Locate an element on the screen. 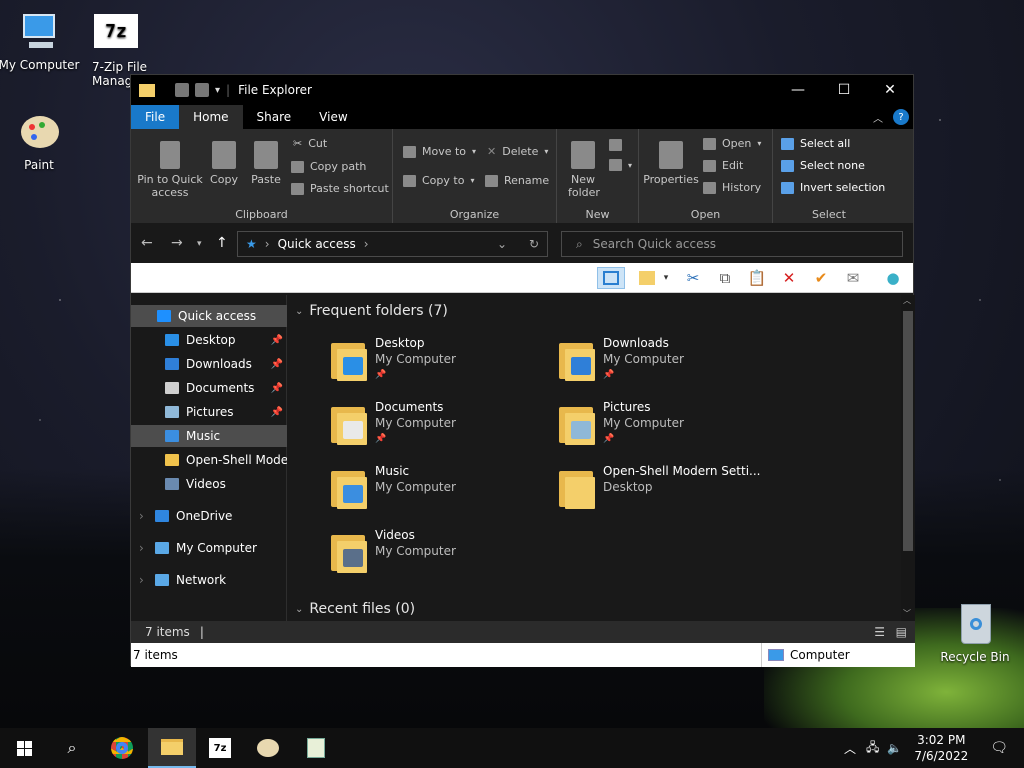  folder-tile-open-shell-modern-setti: Open-Shell Modern Setti... Desktop is located at coordinates (667, 491).